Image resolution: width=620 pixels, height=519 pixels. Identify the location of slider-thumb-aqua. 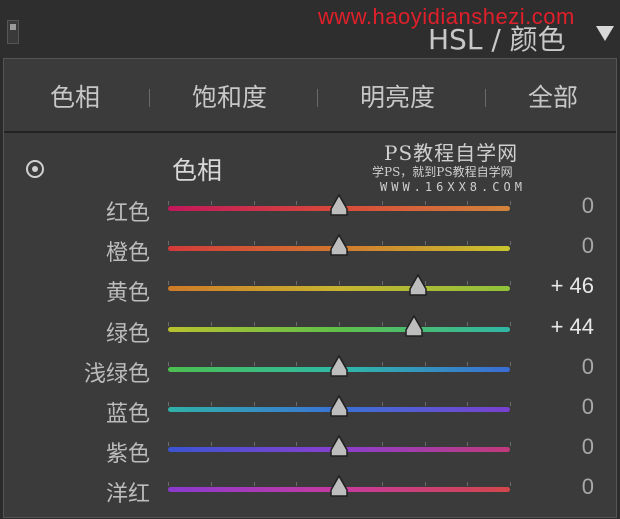
(339, 365).